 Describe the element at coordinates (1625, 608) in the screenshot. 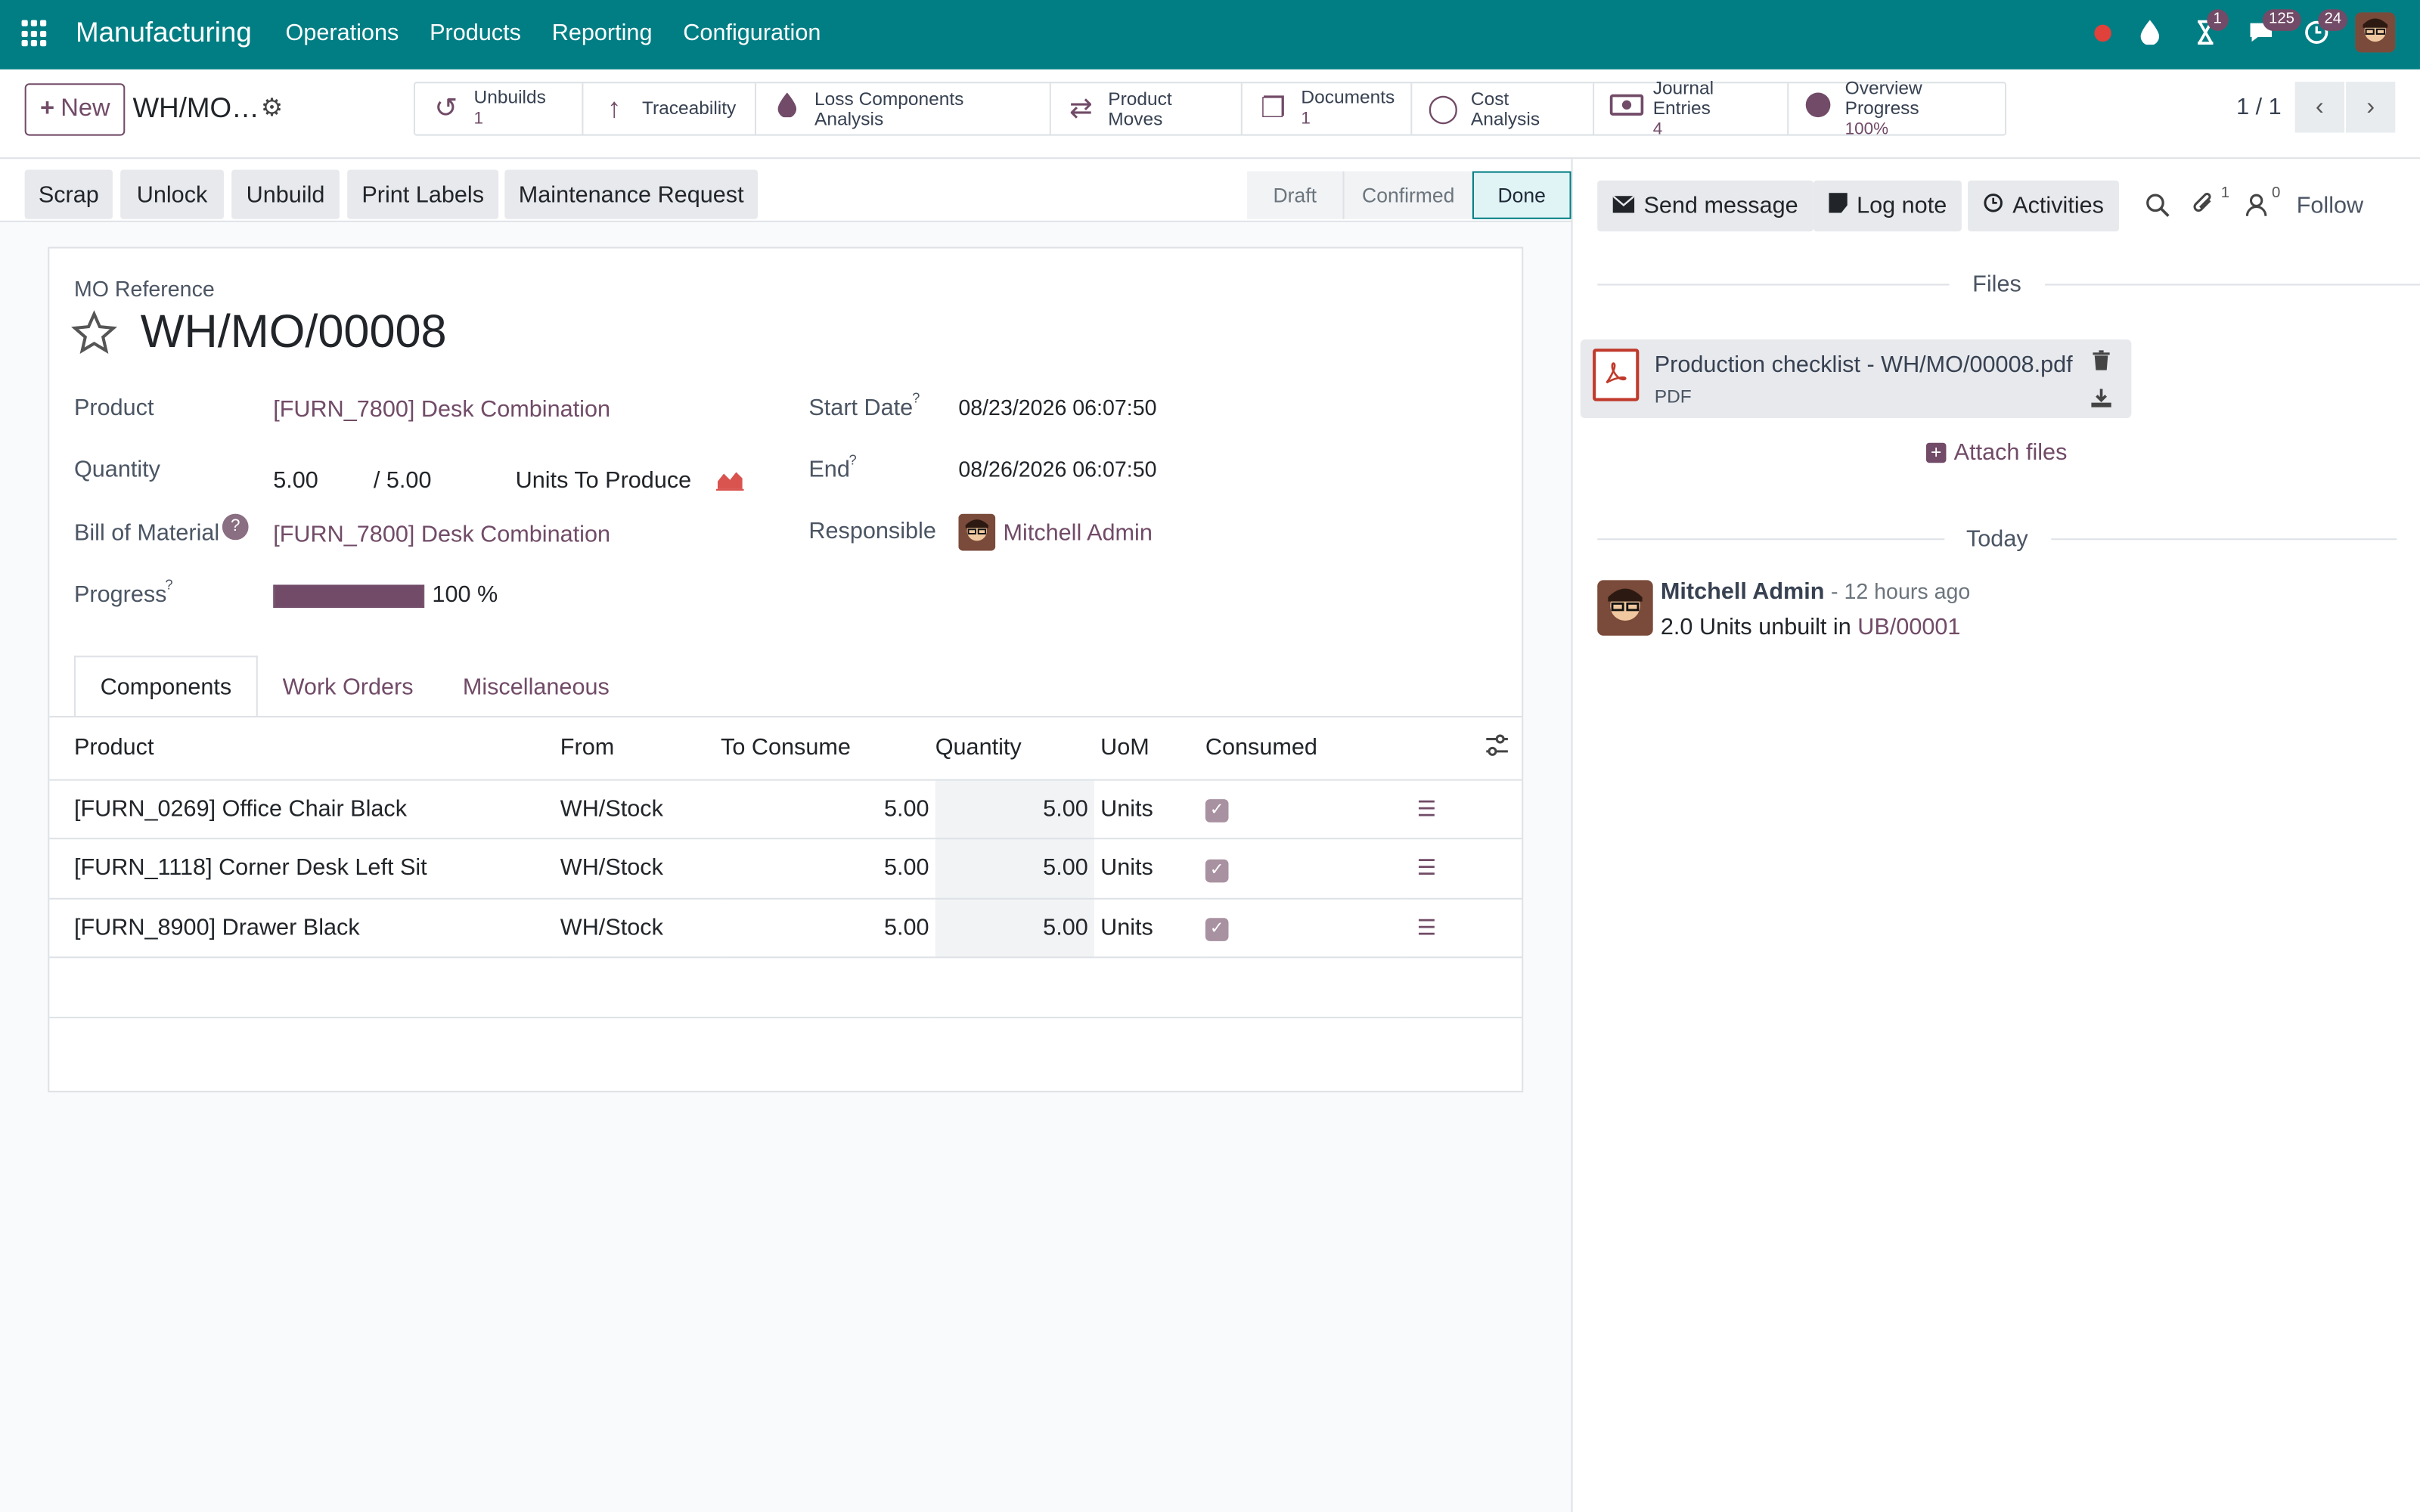

I see `message-author-avatar` at that location.